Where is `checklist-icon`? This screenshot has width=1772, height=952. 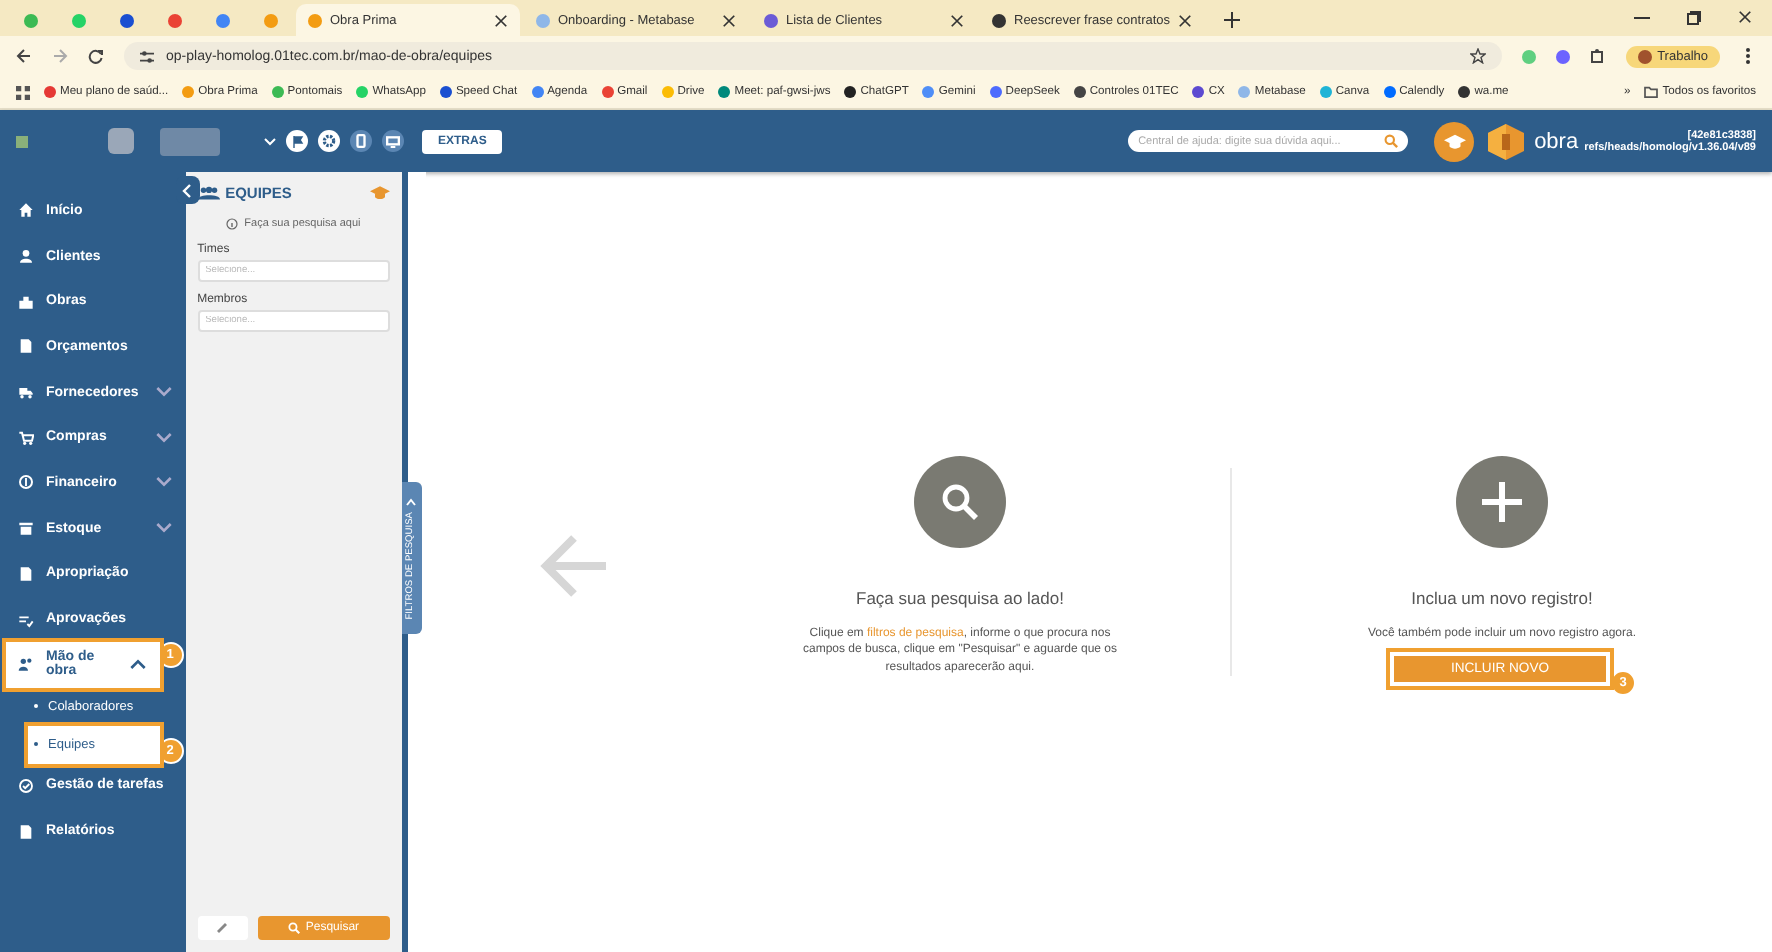
checklist-icon is located at coordinates (26, 619).